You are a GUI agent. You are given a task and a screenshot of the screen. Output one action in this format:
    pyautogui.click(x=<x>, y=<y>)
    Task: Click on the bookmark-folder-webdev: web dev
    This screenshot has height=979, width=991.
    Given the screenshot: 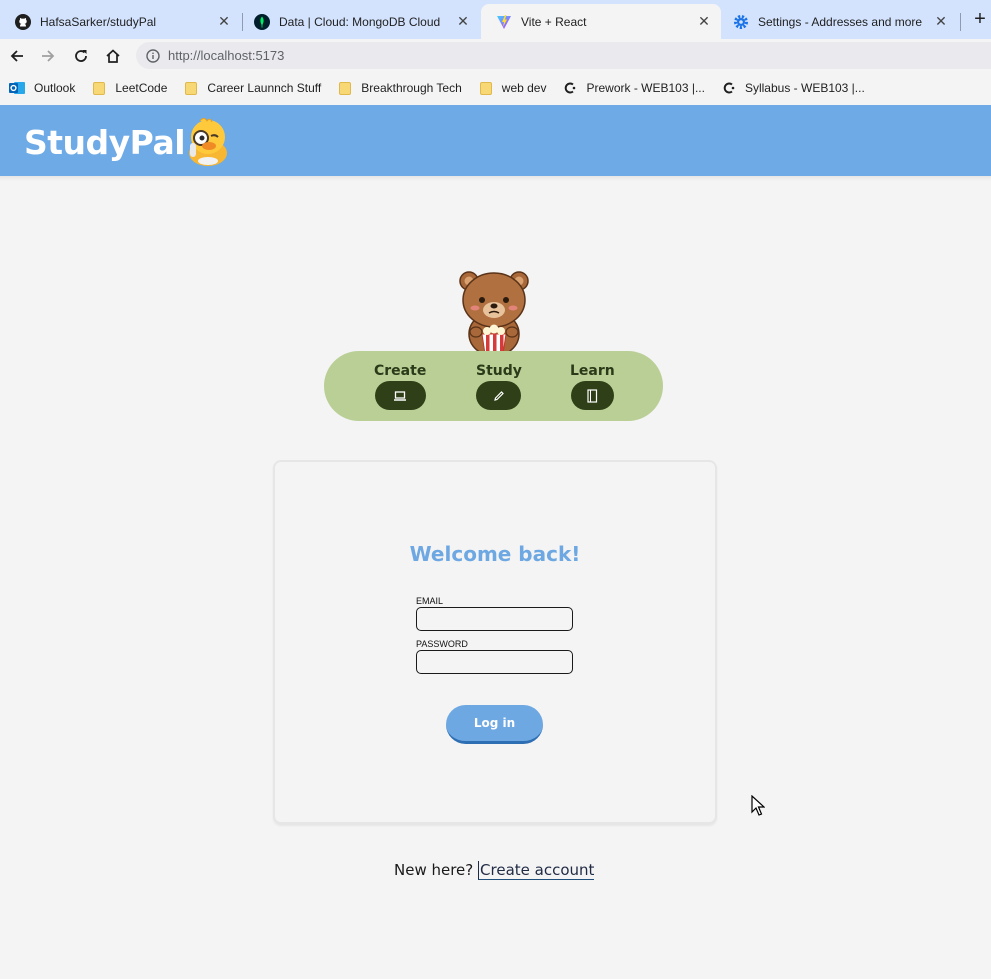 What is the action you would take?
    pyautogui.click(x=513, y=88)
    